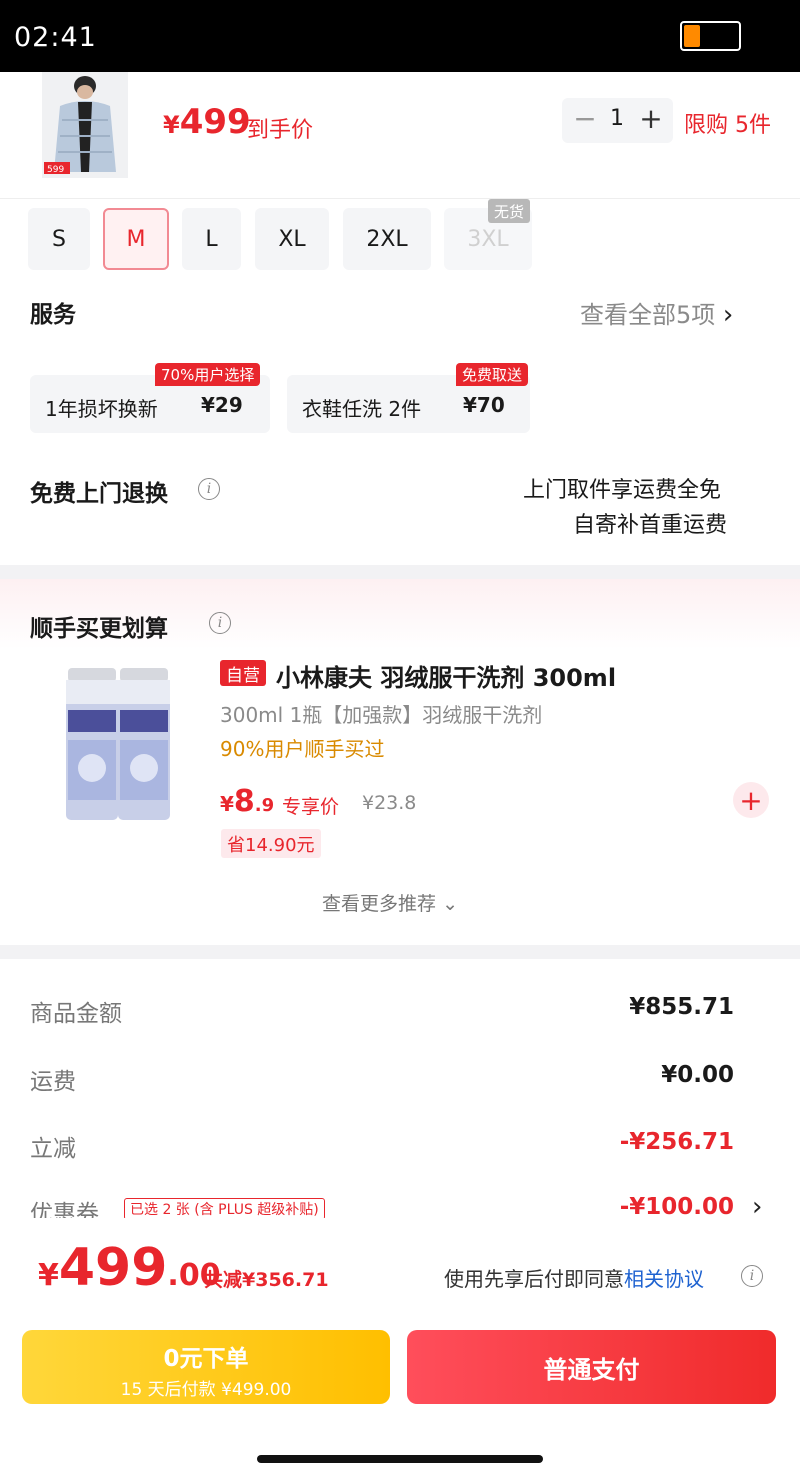 The image size is (800, 1479). I want to click on quantity-value: 1, so click(617, 118).